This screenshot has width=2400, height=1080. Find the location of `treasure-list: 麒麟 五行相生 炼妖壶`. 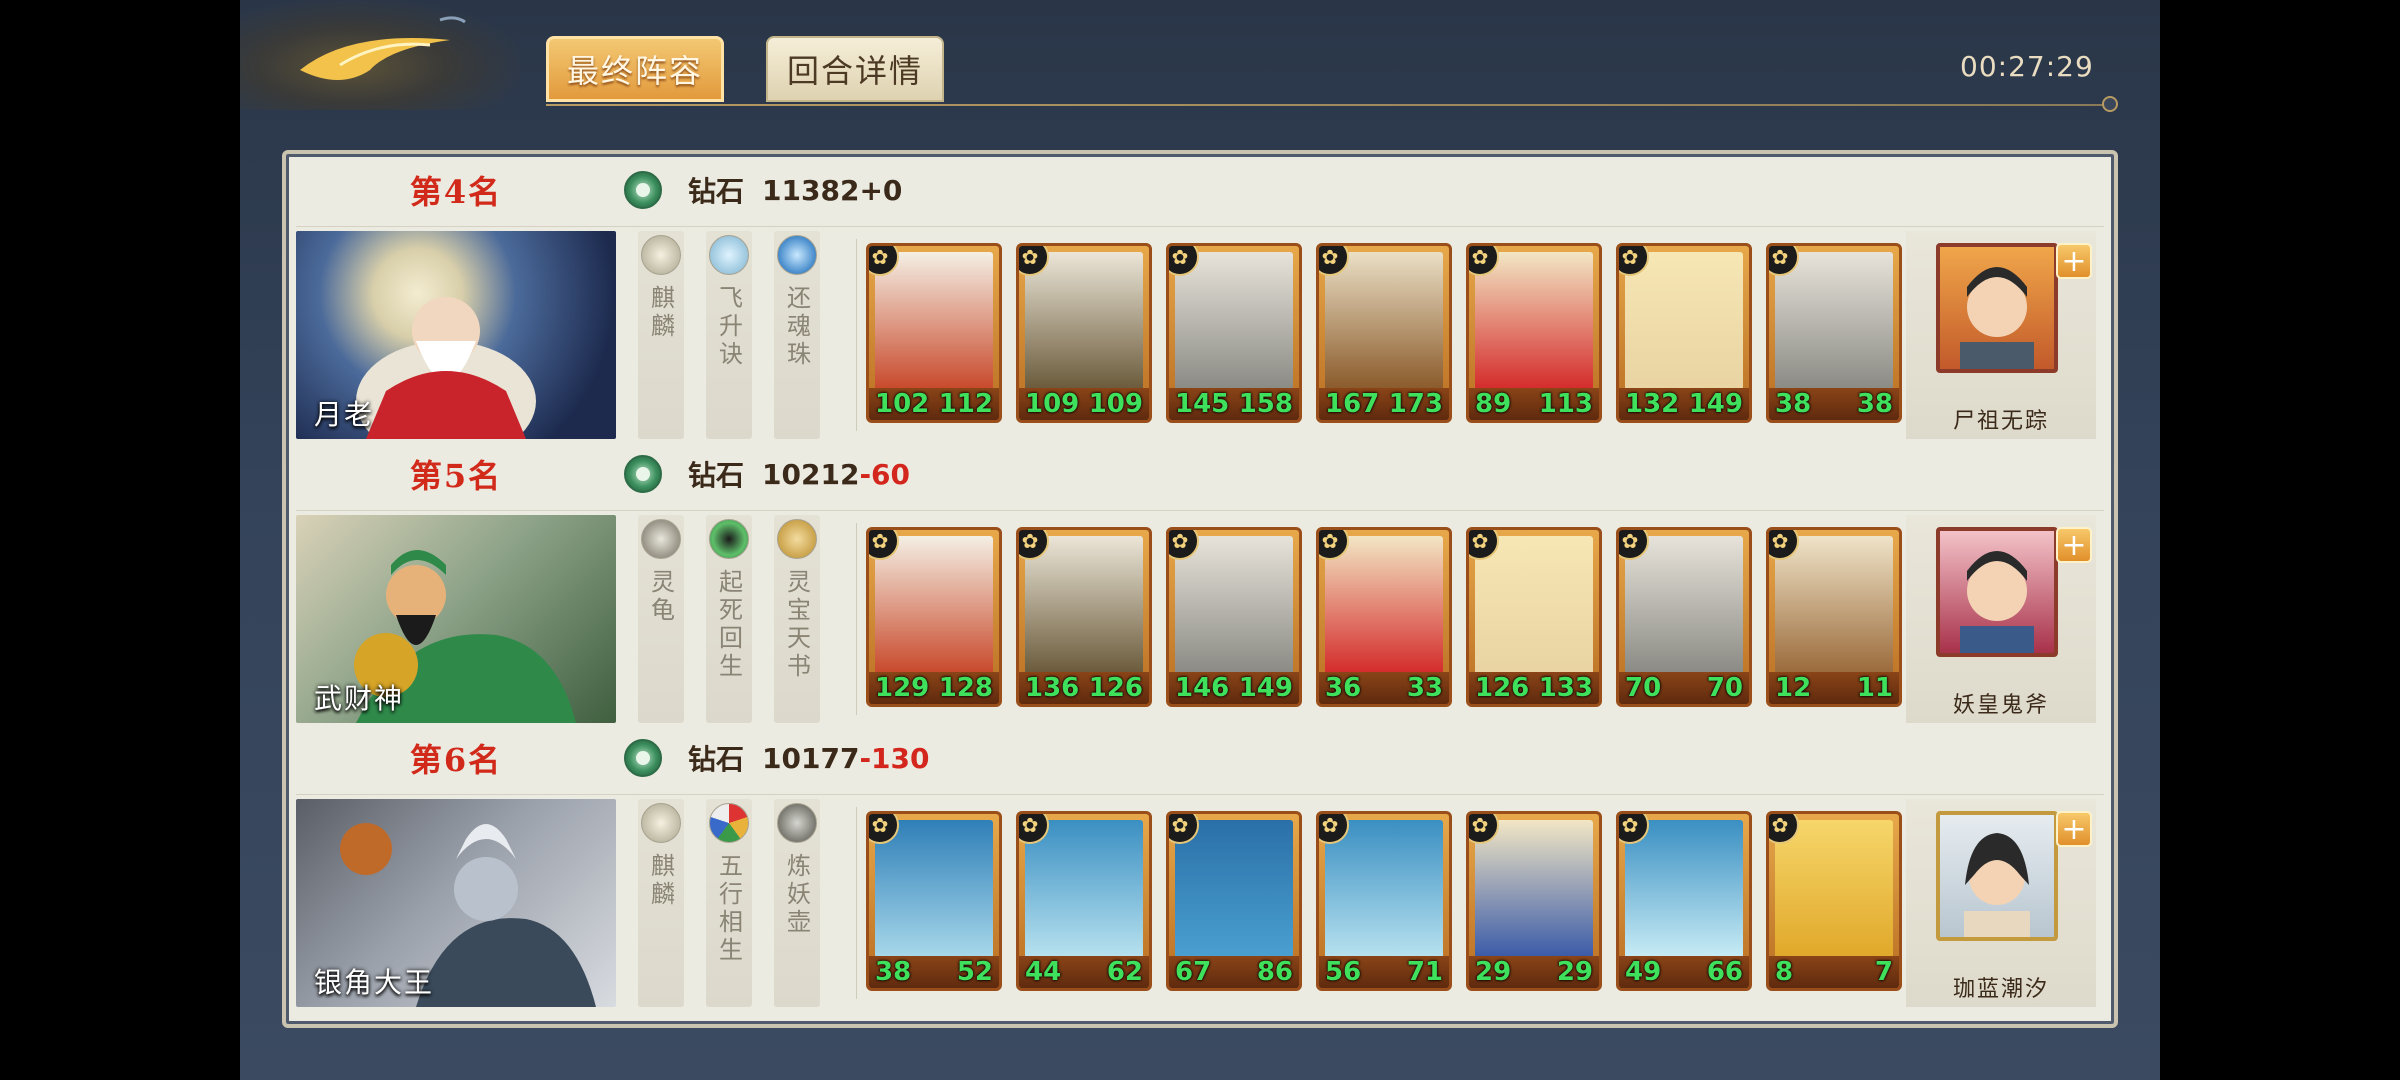

treasure-list: 麒麟 五行相生 炼妖壶 is located at coordinates (731, 903).